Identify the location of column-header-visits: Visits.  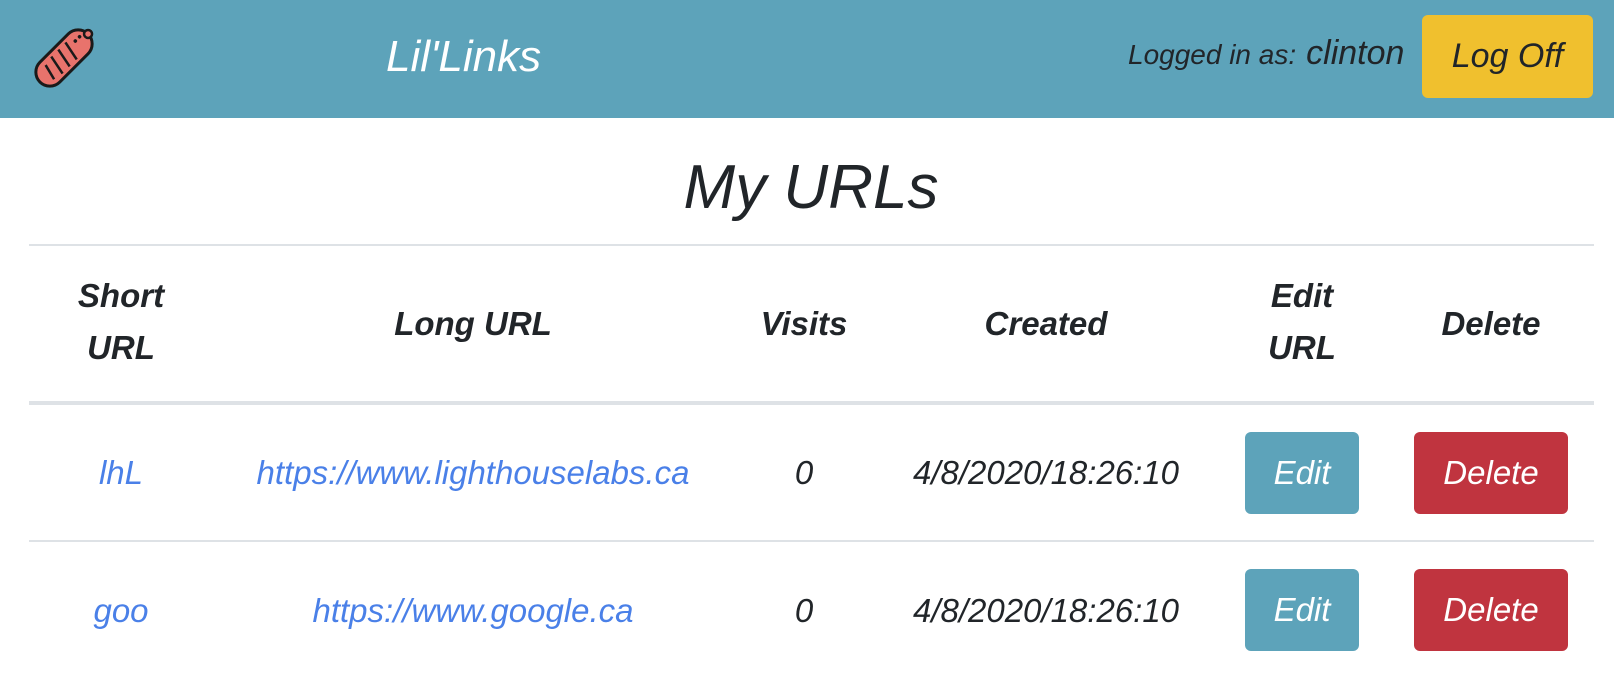
(804, 323).